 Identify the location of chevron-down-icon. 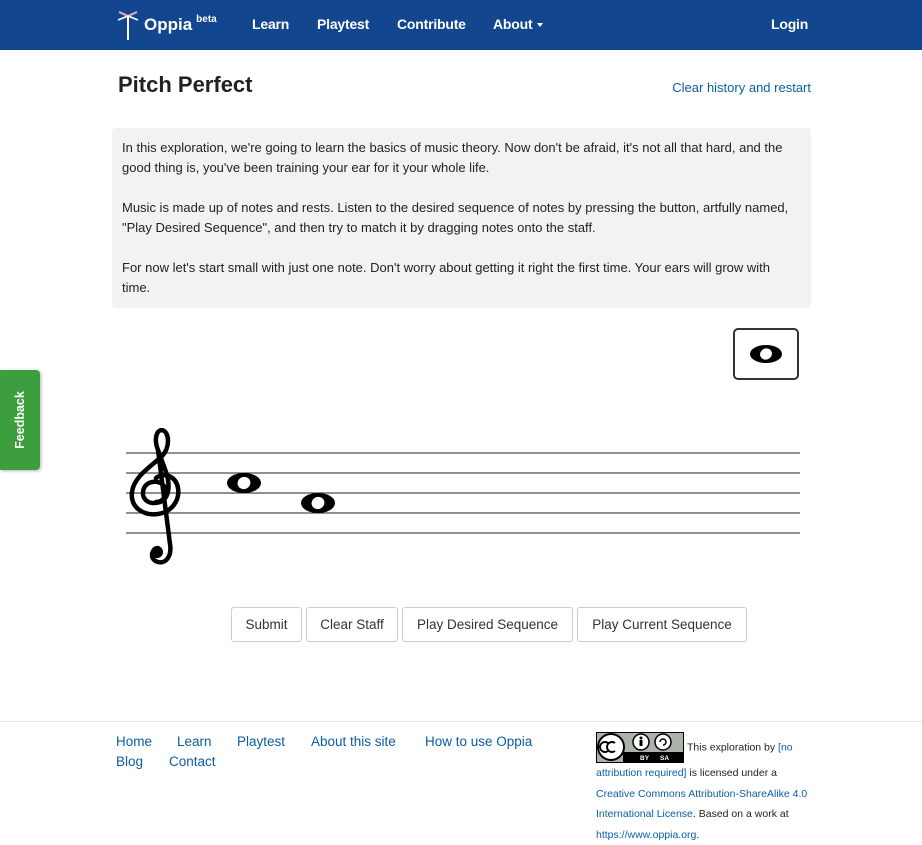
(540, 25).